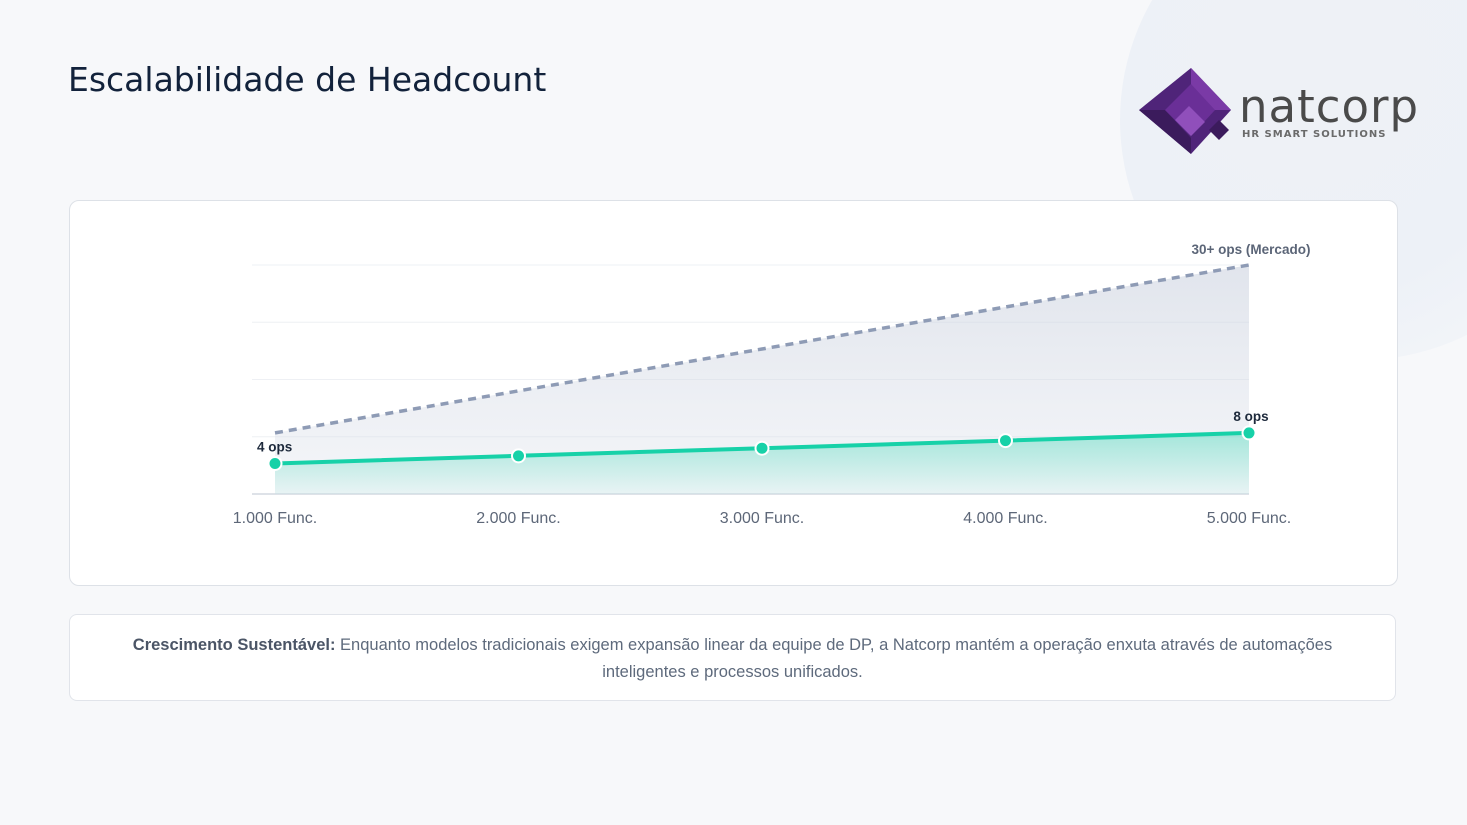 The height and width of the screenshot is (825, 1467). Describe the element at coordinates (1329, 106) in the screenshot. I see `logo-wordmark: natcorp` at that location.